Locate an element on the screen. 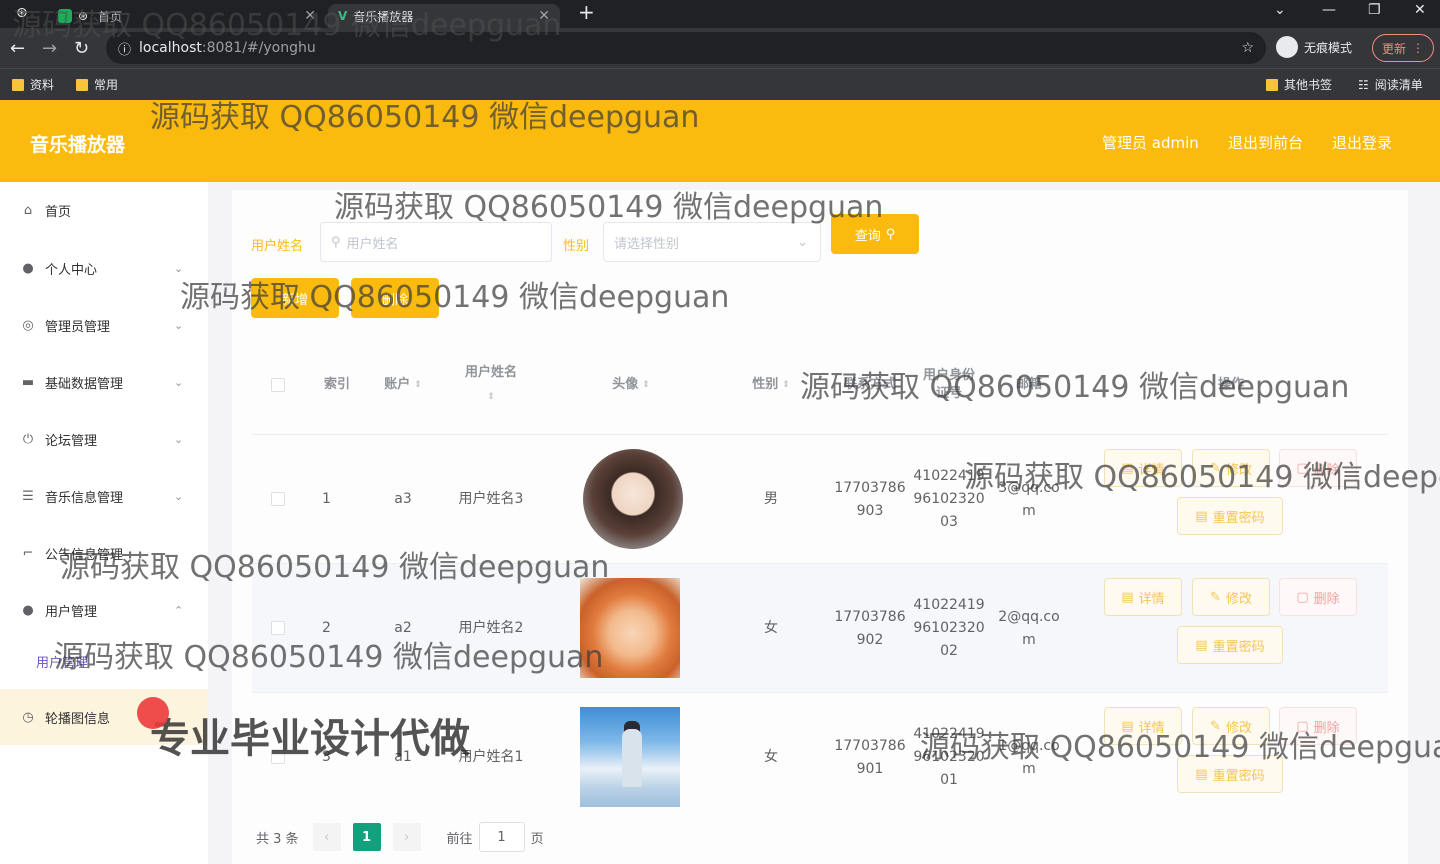 This screenshot has height=864, width=1440. th-phone: 联系方式 is located at coordinates (870, 385).